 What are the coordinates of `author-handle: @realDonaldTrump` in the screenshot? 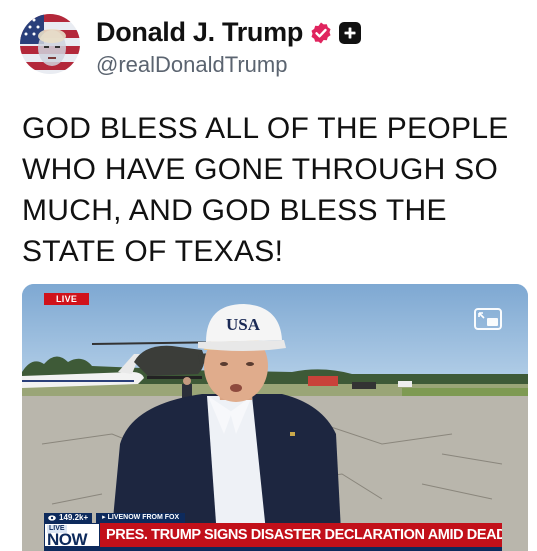 It's located at (191, 65).